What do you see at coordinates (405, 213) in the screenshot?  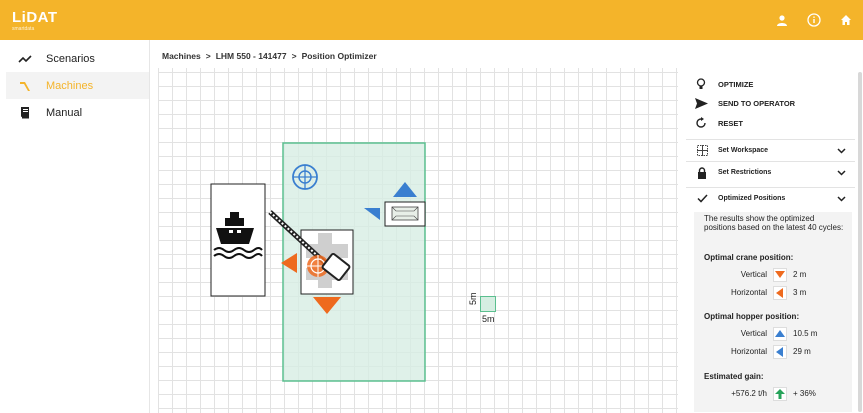 I see `hopper-icon` at bounding box center [405, 213].